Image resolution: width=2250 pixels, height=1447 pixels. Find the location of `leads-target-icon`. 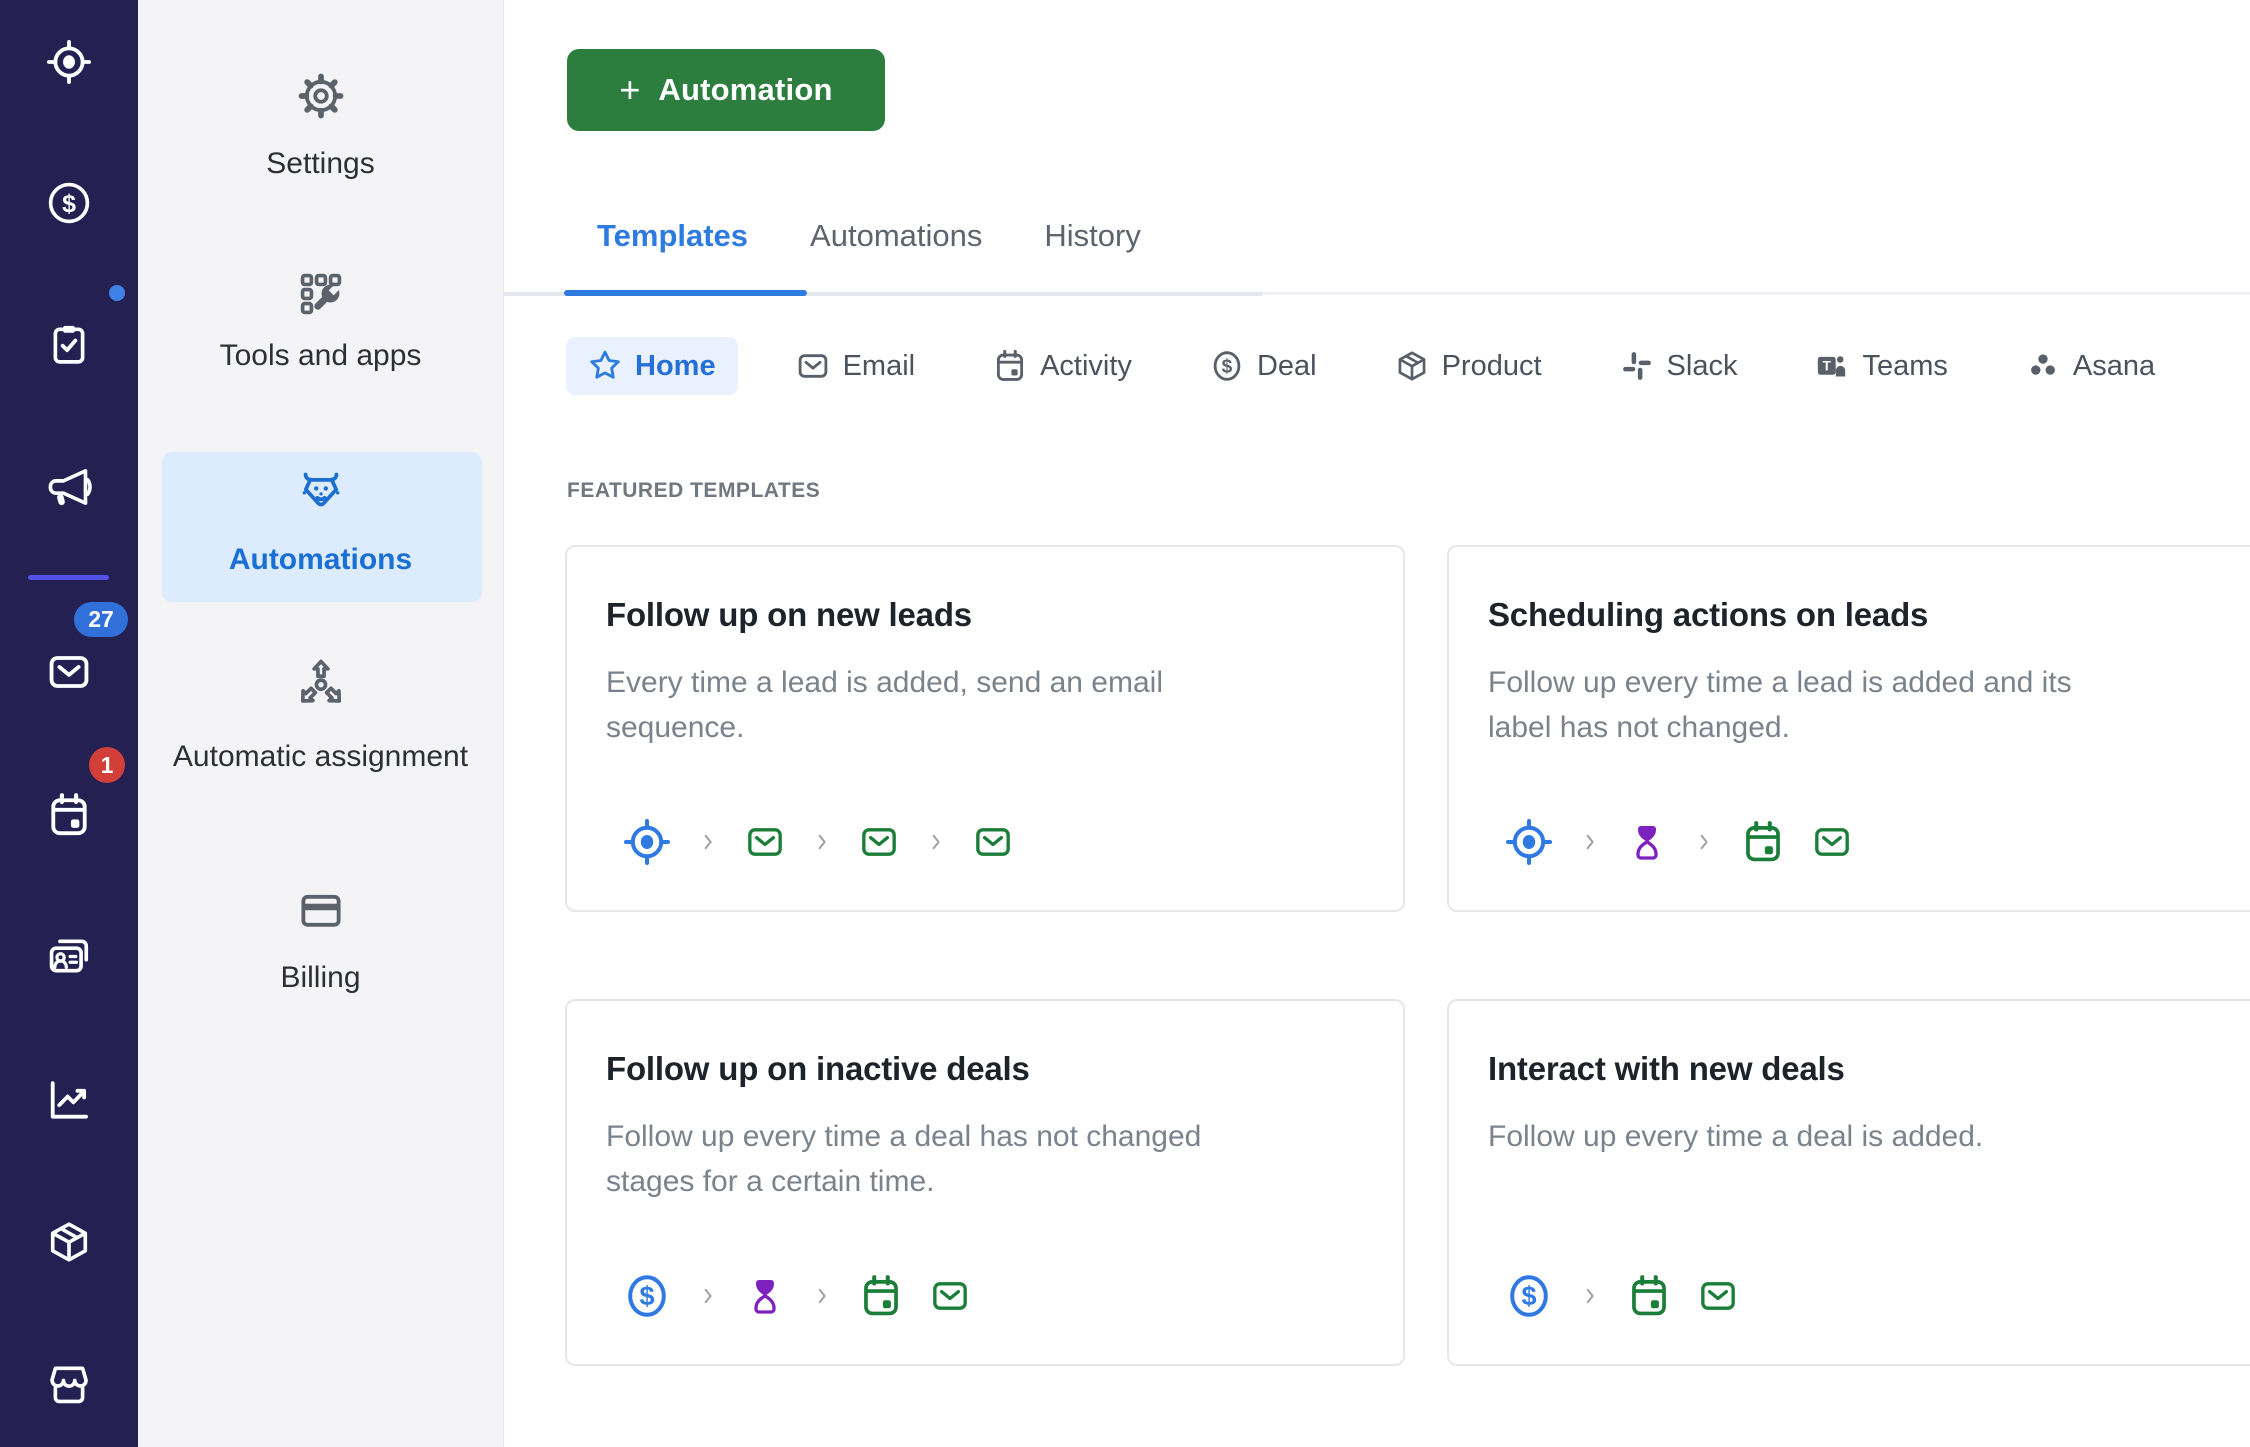

leads-target-icon is located at coordinates (69, 62).